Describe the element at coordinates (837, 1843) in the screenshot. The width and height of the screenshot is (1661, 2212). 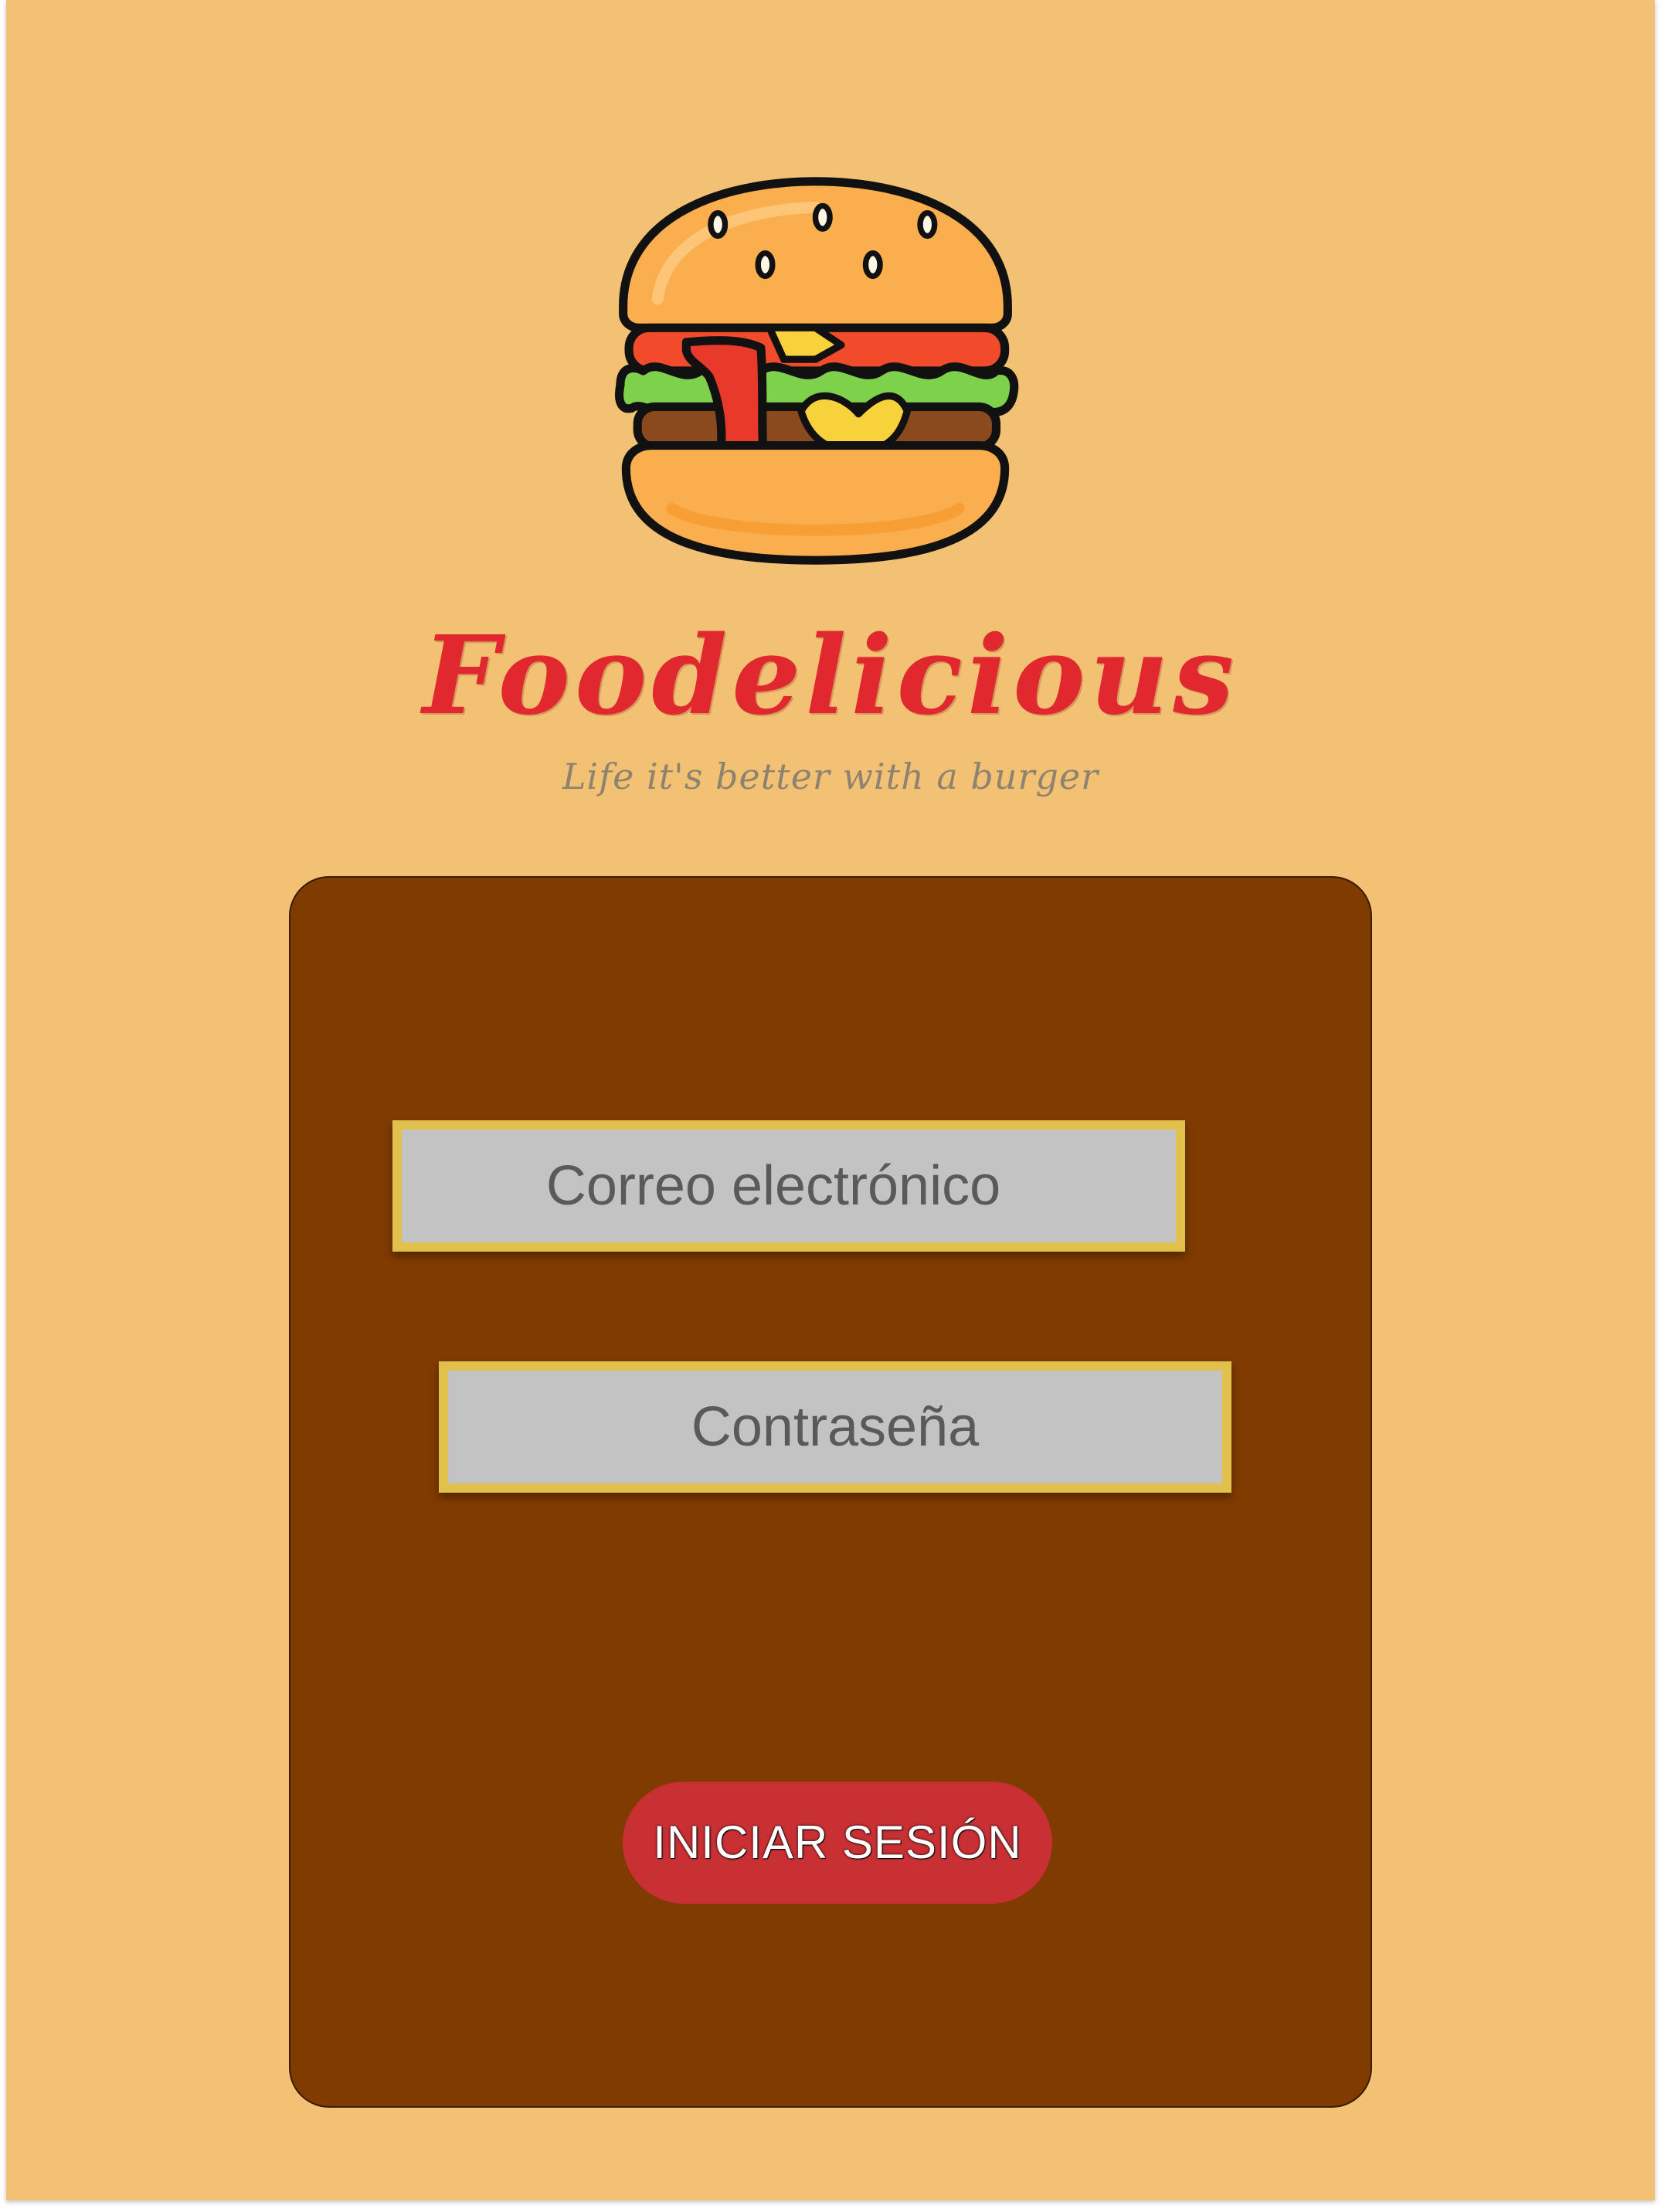
I see `login-button: INICIAR SESIÓN` at that location.